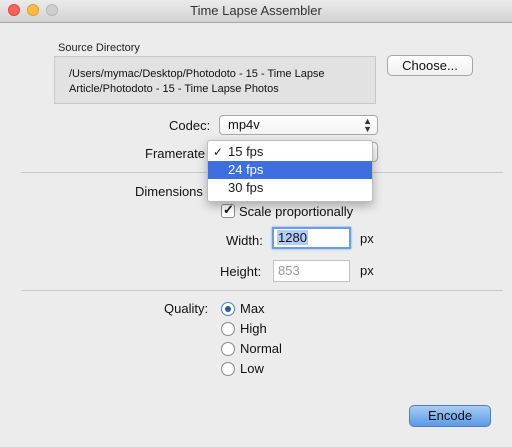  What do you see at coordinates (253, 328) in the screenshot?
I see `quality-high-label: High` at bounding box center [253, 328].